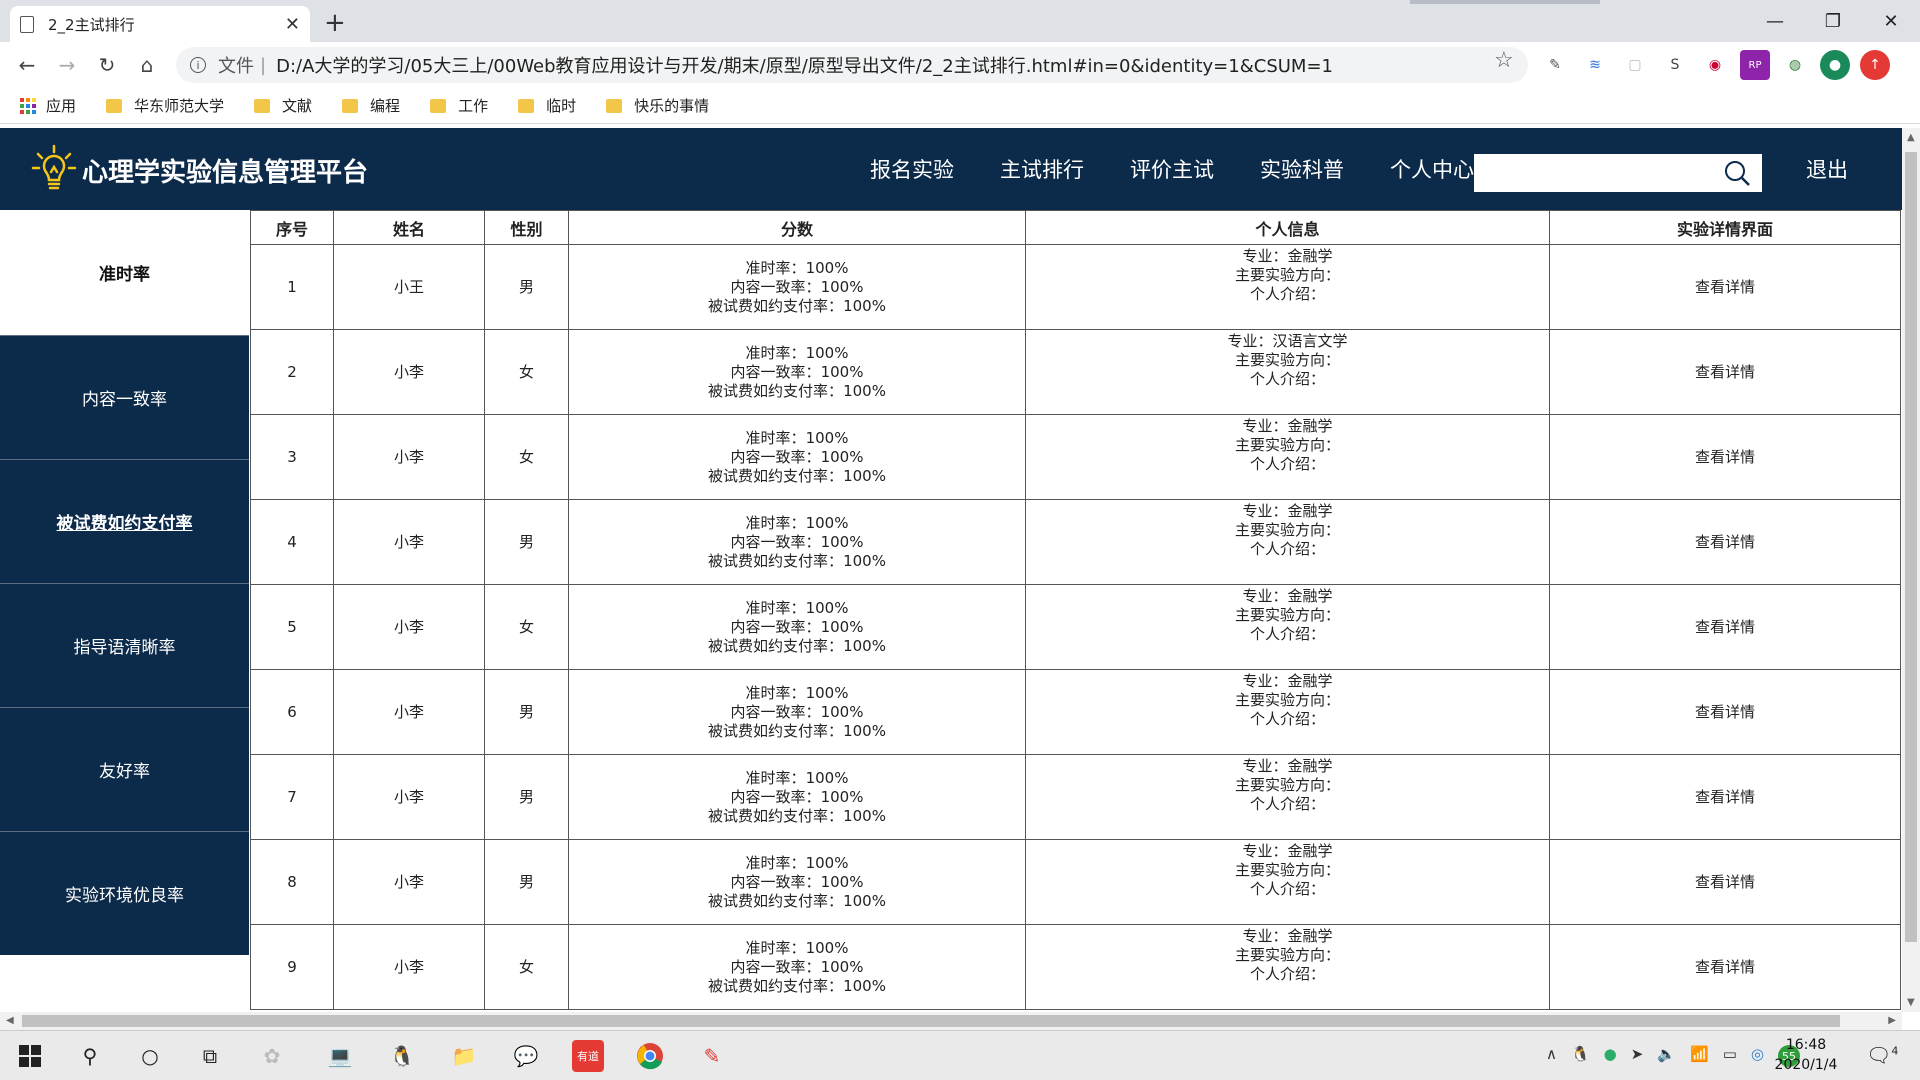 This screenshot has width=1920, height=1080. I want to click on forward-icon: →, so click(67, 65).